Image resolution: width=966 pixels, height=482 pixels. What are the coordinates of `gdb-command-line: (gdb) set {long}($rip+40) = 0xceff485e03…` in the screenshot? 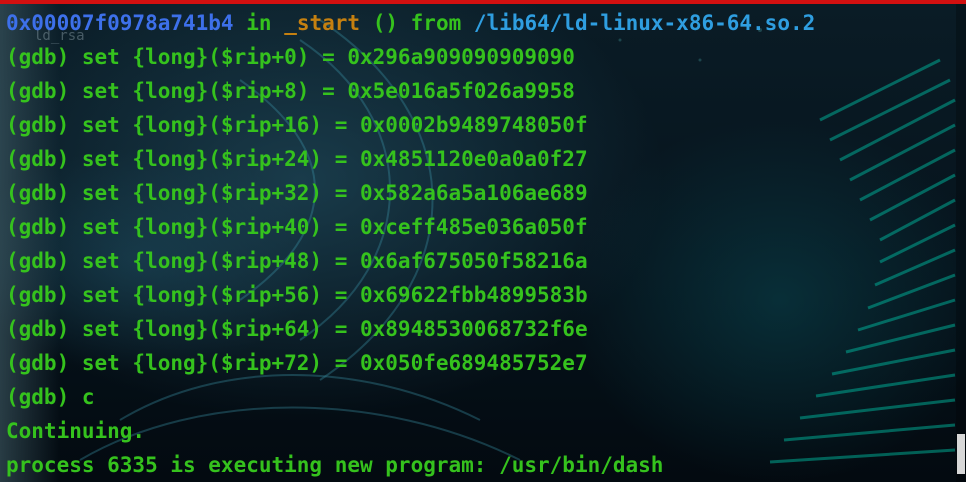 It's located at (297, 227).